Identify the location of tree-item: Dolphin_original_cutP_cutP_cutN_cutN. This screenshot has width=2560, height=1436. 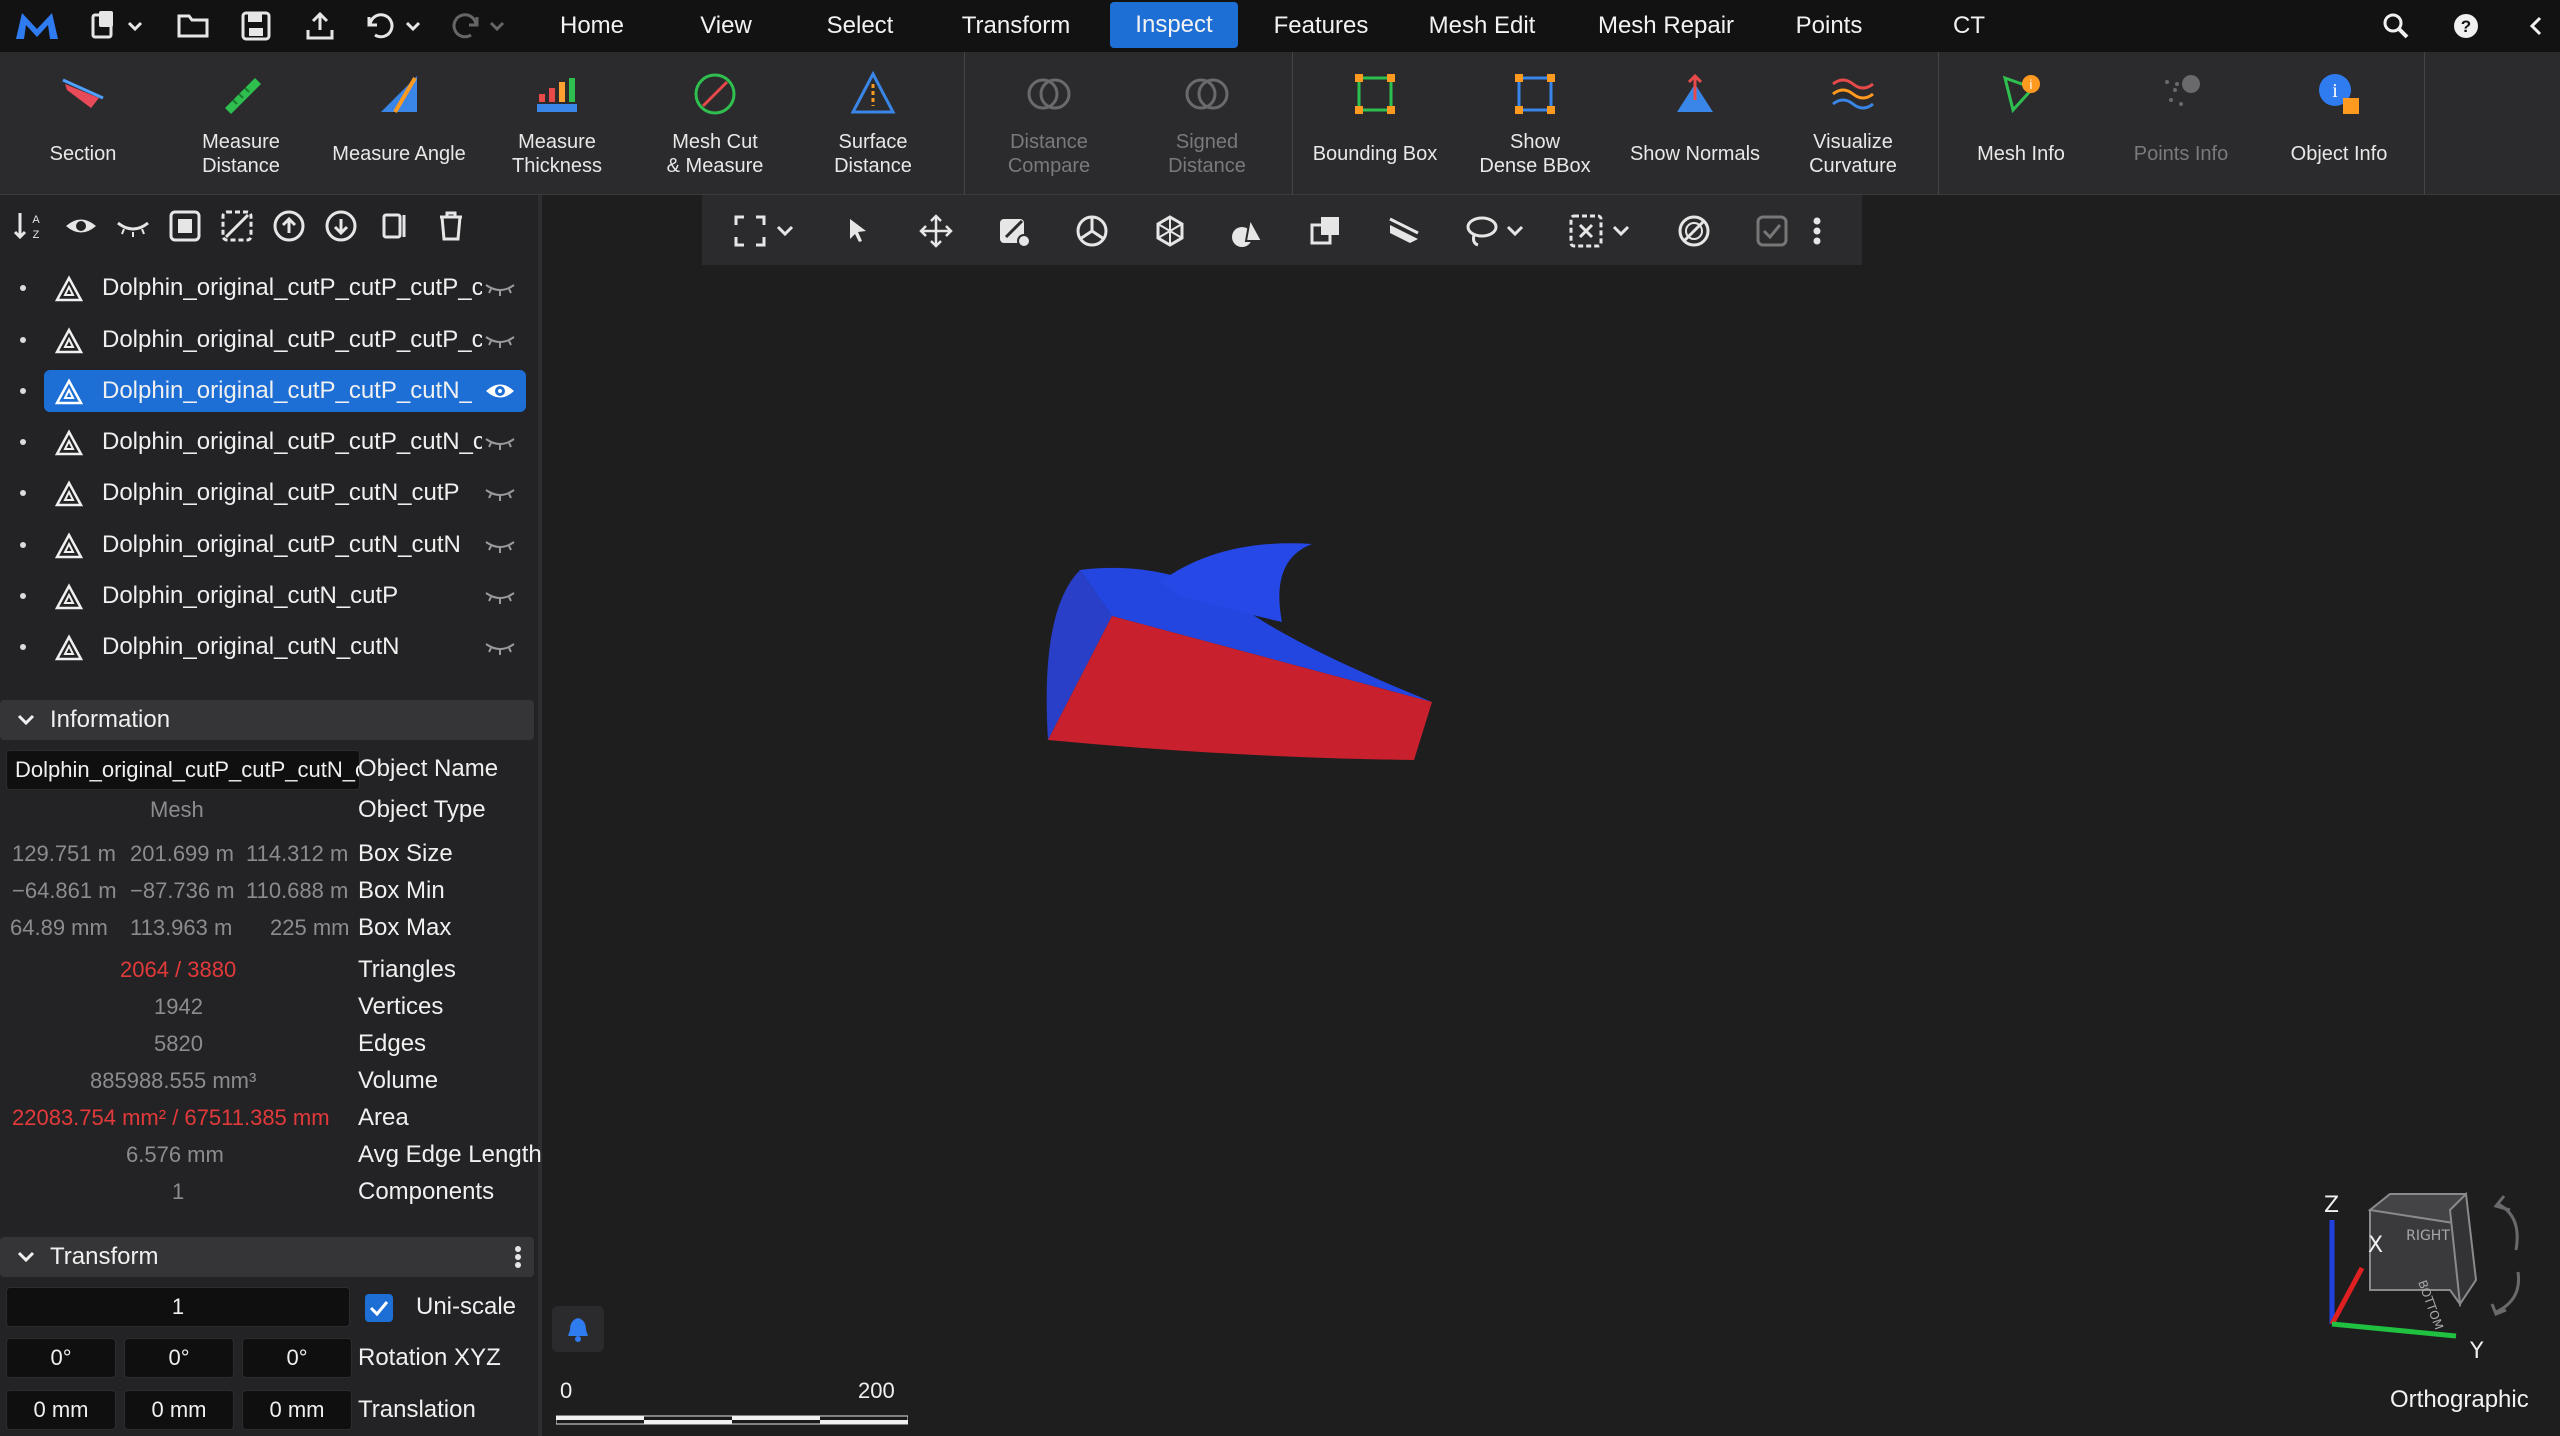
(269, 442).